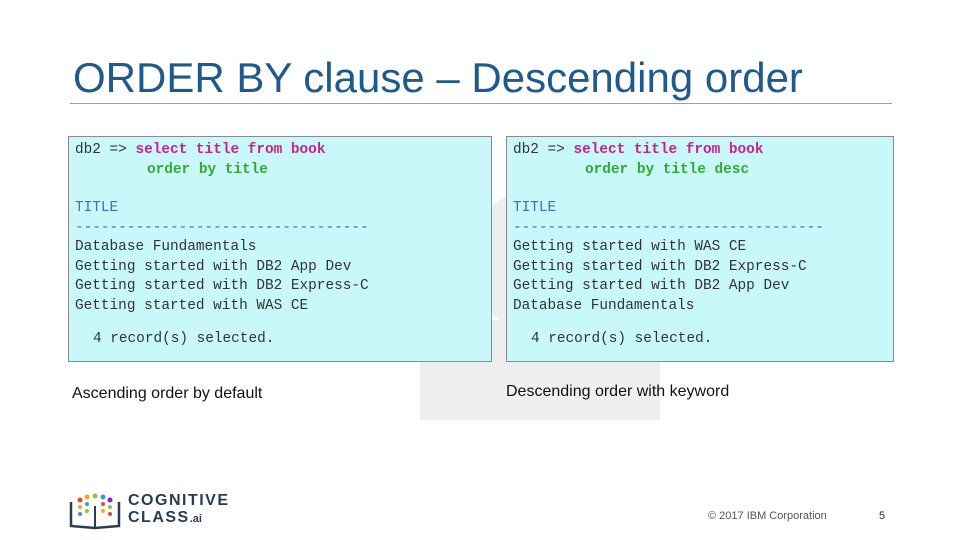  I want to click on order-by-desc-clause: order by title desc, so click(667, 169).